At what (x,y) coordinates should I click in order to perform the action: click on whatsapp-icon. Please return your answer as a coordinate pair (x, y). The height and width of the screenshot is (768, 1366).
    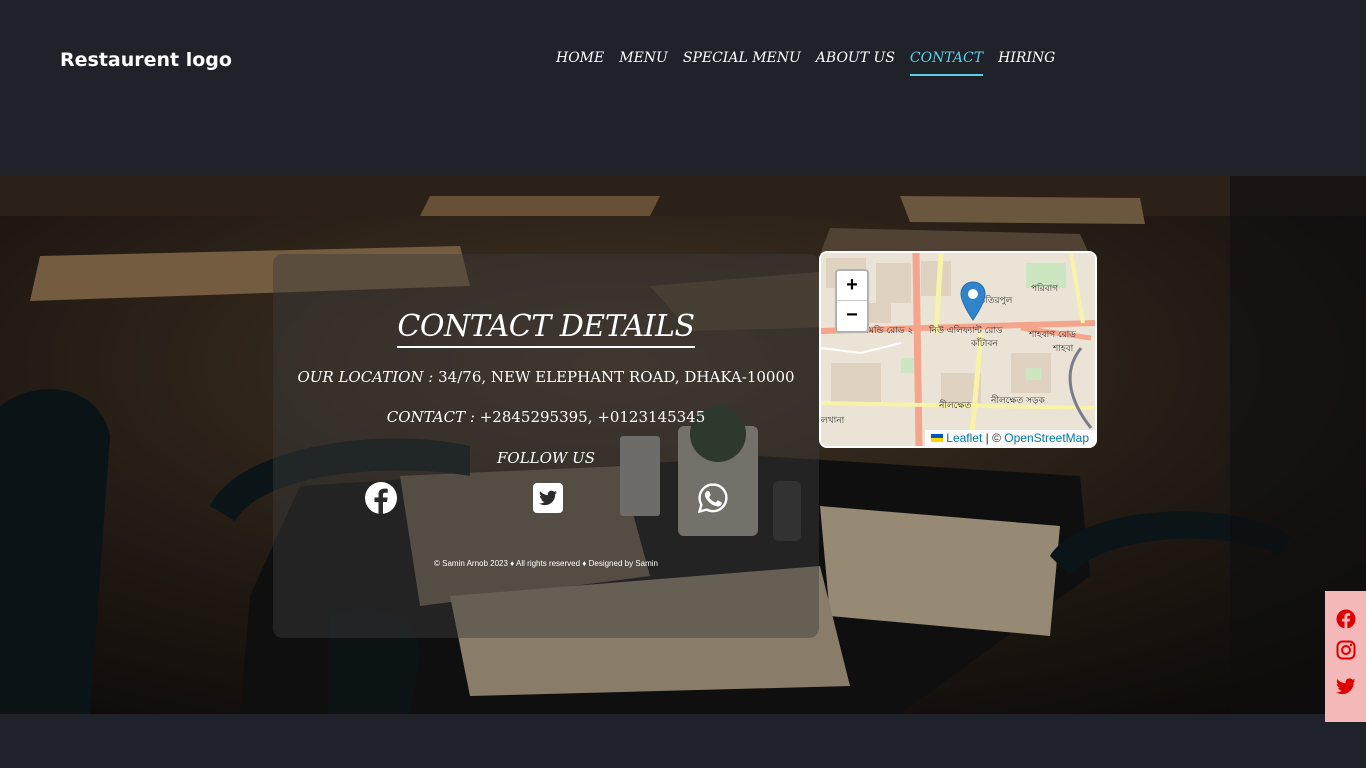
    Looking at the image, I should click on (713, 498).